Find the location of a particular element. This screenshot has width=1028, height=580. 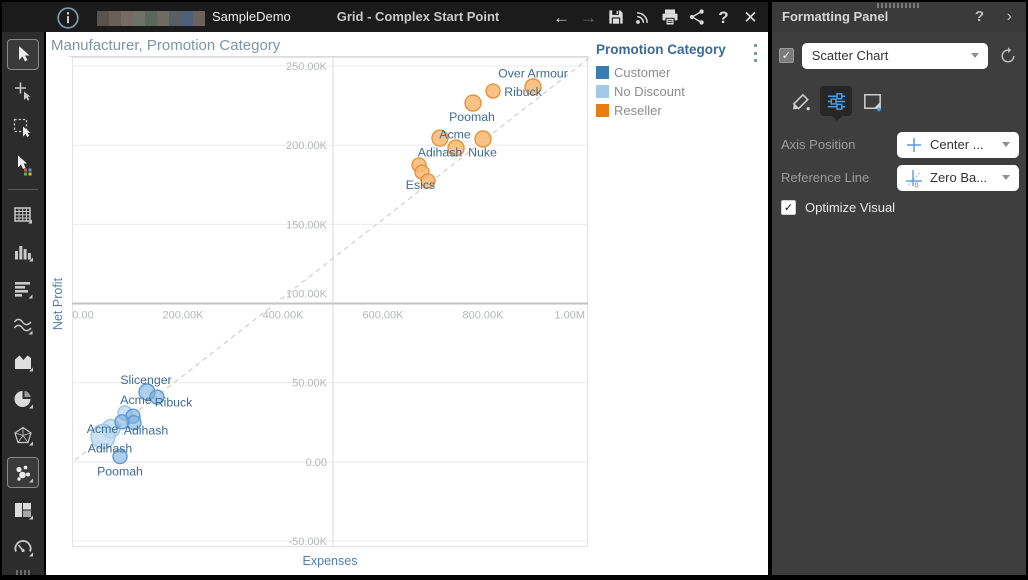

pointer-tool is located at coordinates (23, 54).